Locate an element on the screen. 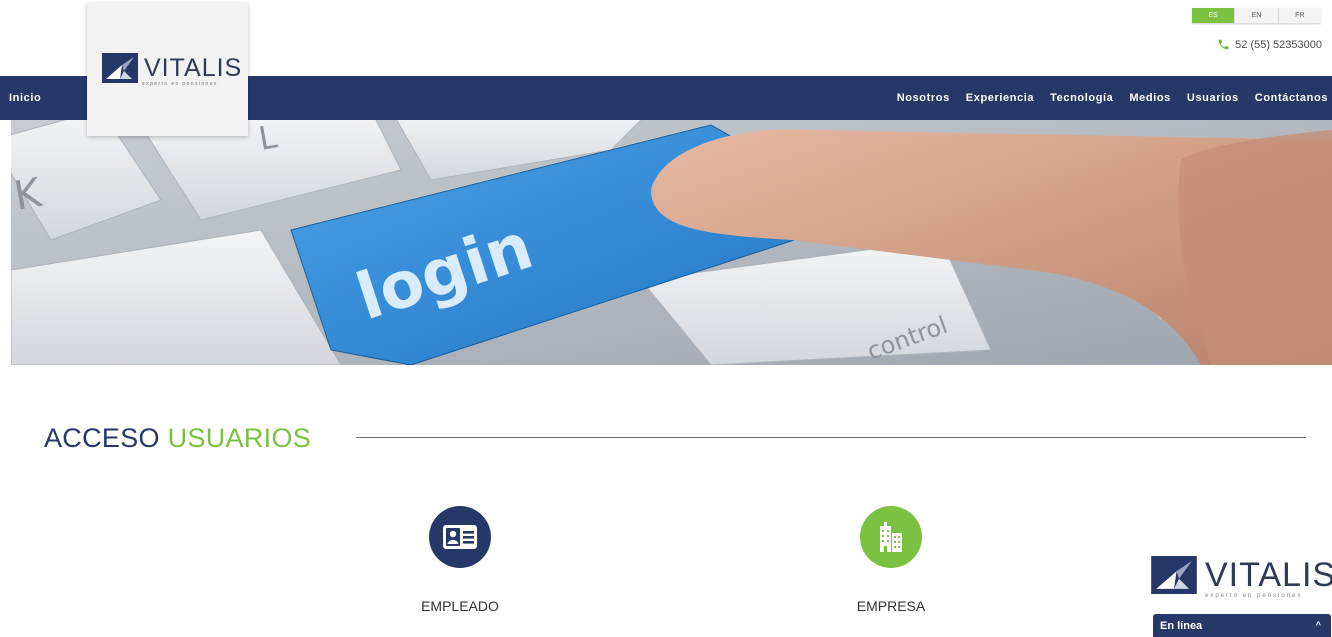  title-part-usuarios: USUARIOS is located at coordinates (239, 438).